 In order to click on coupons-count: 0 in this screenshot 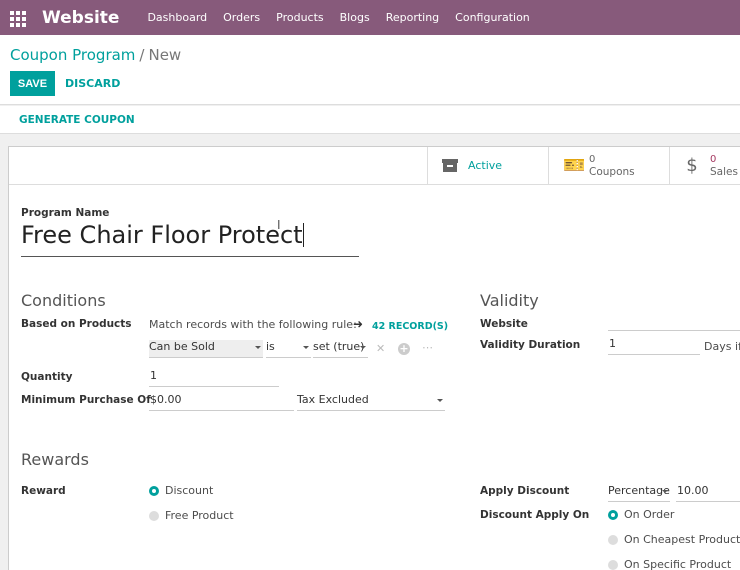, I will do `click(592, 159)`.